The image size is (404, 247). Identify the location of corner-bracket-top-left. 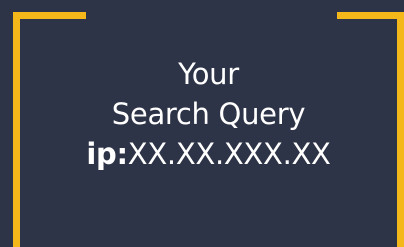
(49, 15).